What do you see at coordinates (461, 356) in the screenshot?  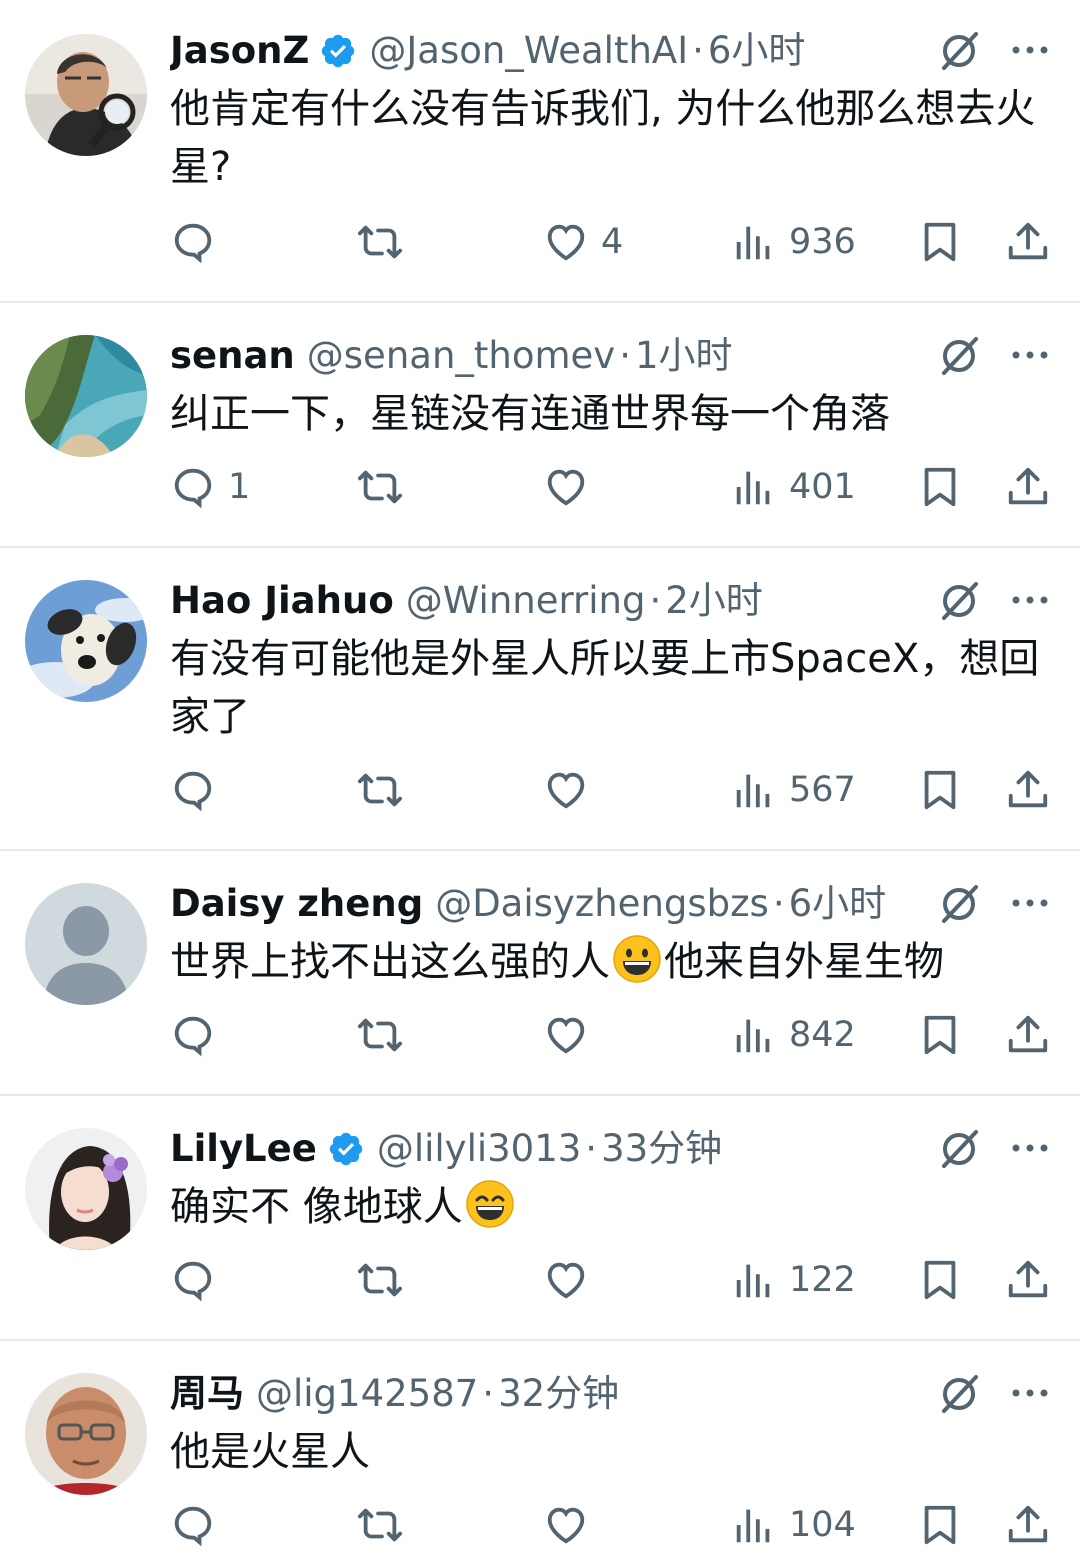 I see `user-handle: @senan_thomev` at bounding box center [461, 356].